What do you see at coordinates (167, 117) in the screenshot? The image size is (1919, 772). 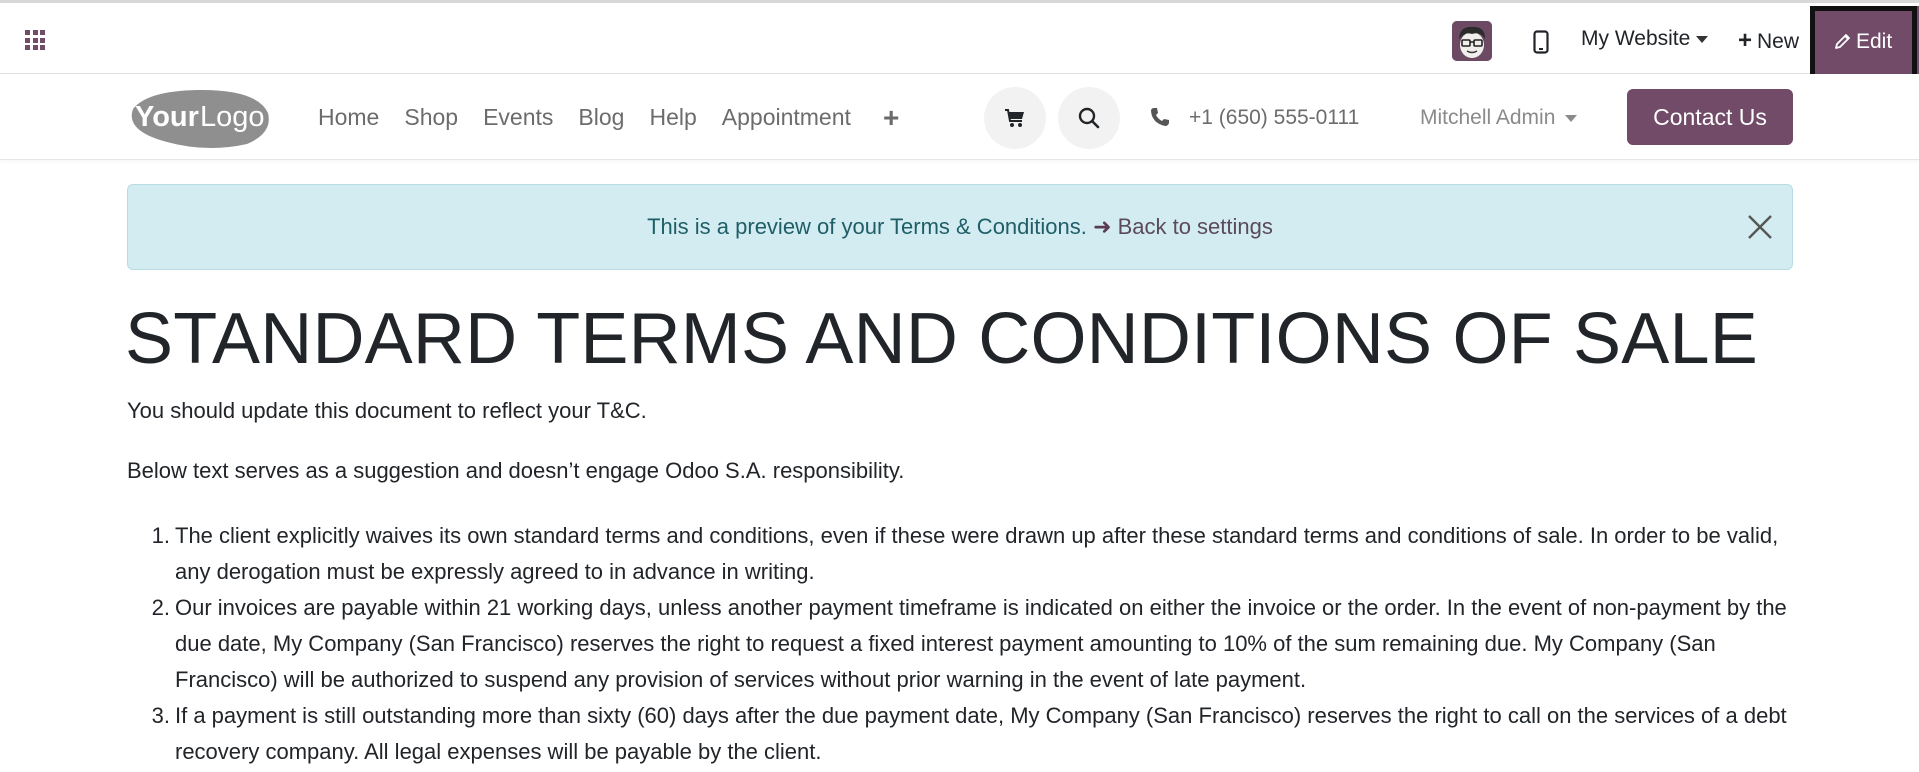 I see `logo-text-bold: Your` at bounding box center [167, 117].